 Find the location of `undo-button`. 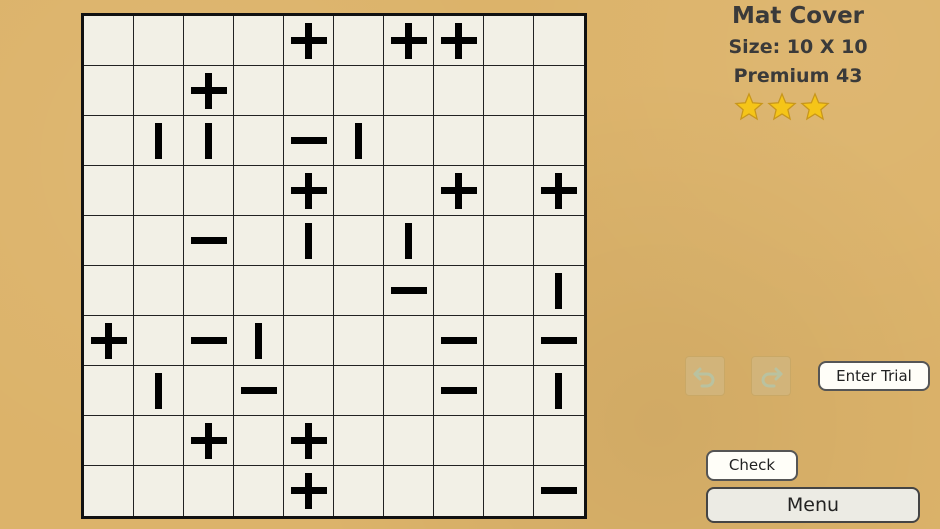

undo-button is located at coordinates (705, 376).